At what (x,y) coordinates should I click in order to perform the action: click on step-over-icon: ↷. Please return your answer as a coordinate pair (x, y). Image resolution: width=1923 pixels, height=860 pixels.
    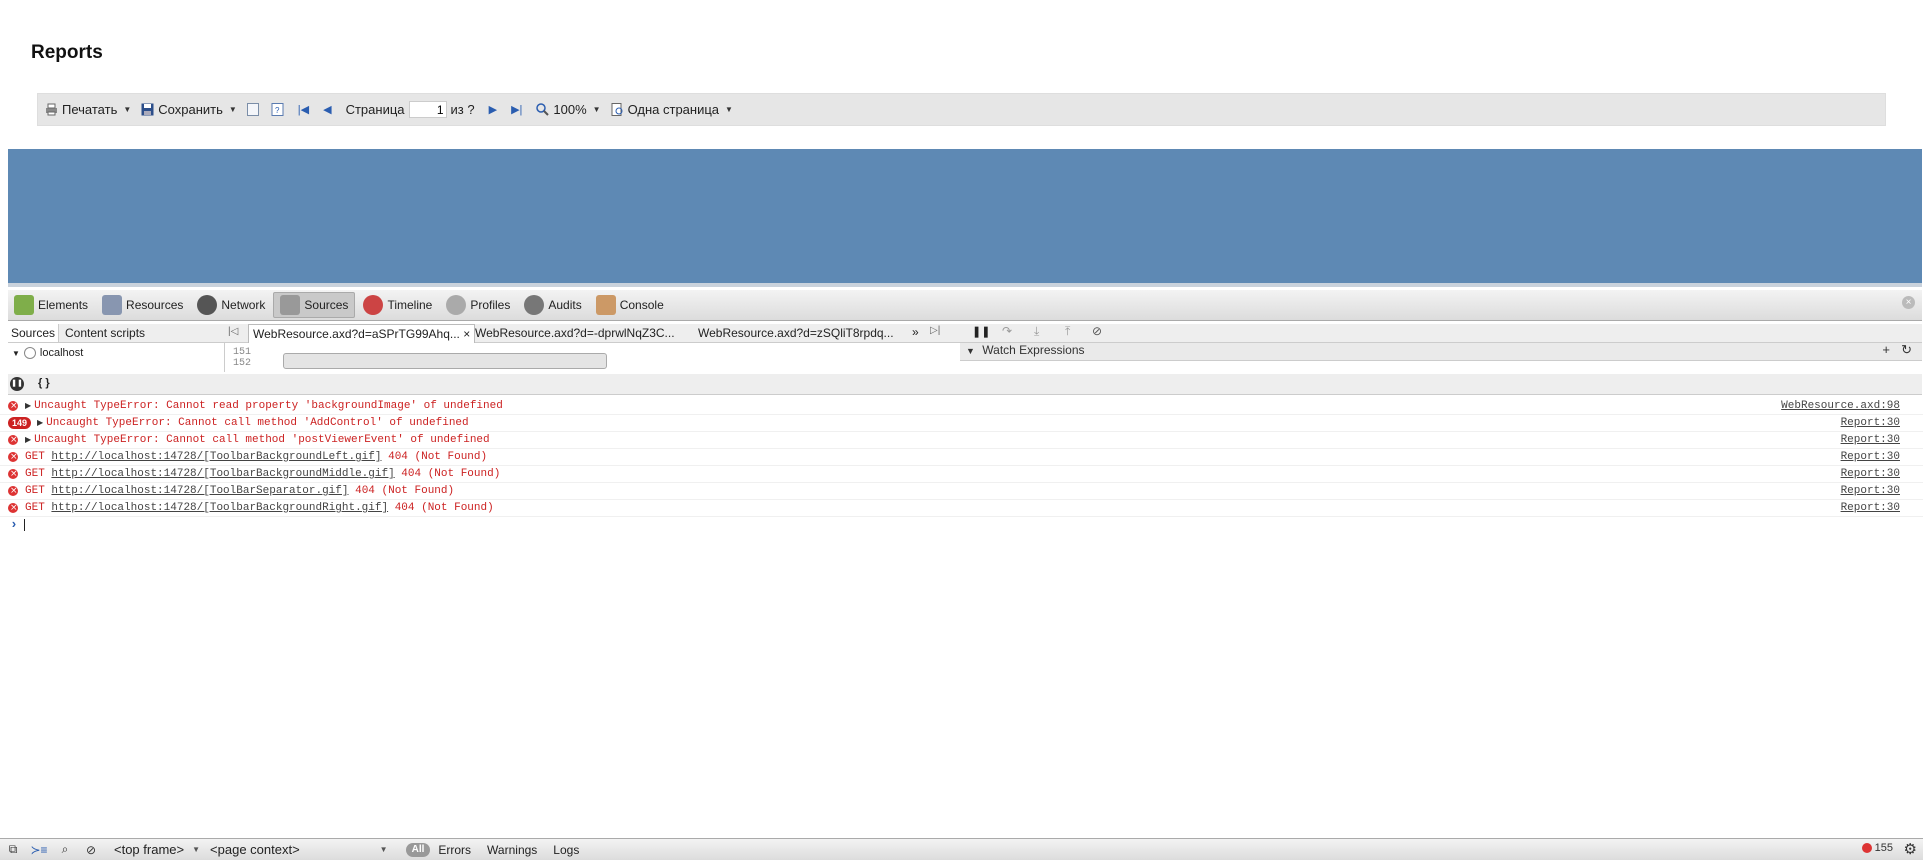
    Looking at the image, I should click on (1007, 331).